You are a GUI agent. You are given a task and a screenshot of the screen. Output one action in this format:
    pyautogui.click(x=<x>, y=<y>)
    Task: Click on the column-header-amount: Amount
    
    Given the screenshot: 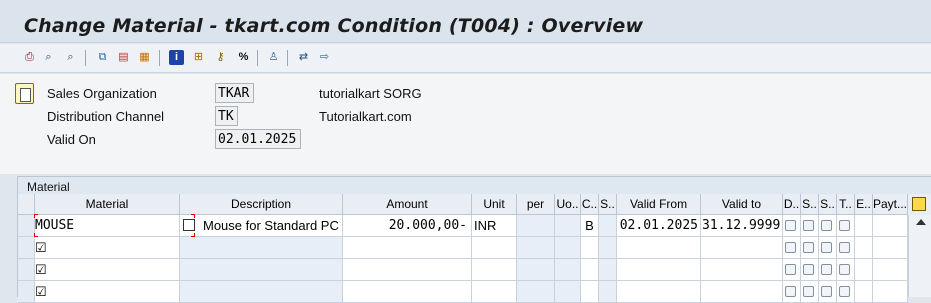 What is the action you would take?
    pyautogui.click(x=407, y=204)
    